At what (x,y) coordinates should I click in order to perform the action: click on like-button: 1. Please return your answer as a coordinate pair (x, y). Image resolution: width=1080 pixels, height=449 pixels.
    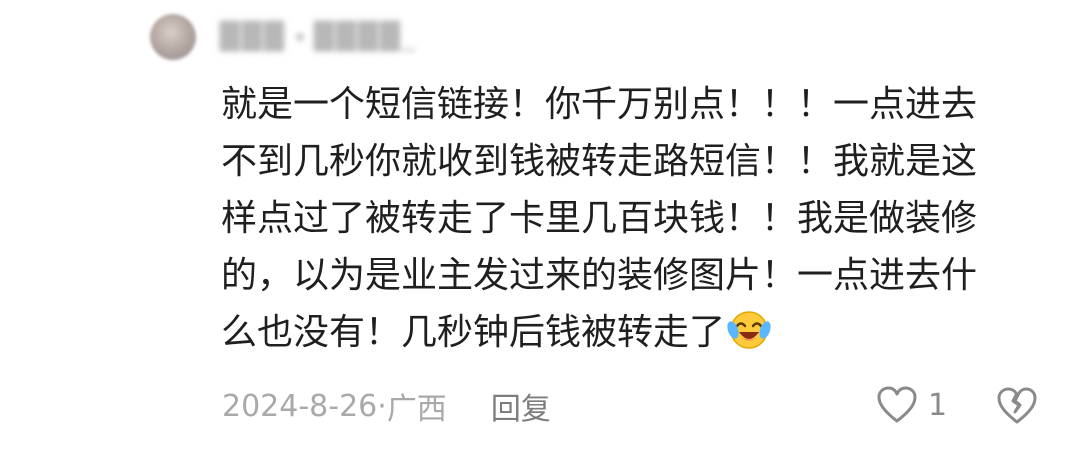
    Looking at the image, I should click on (911, 405).